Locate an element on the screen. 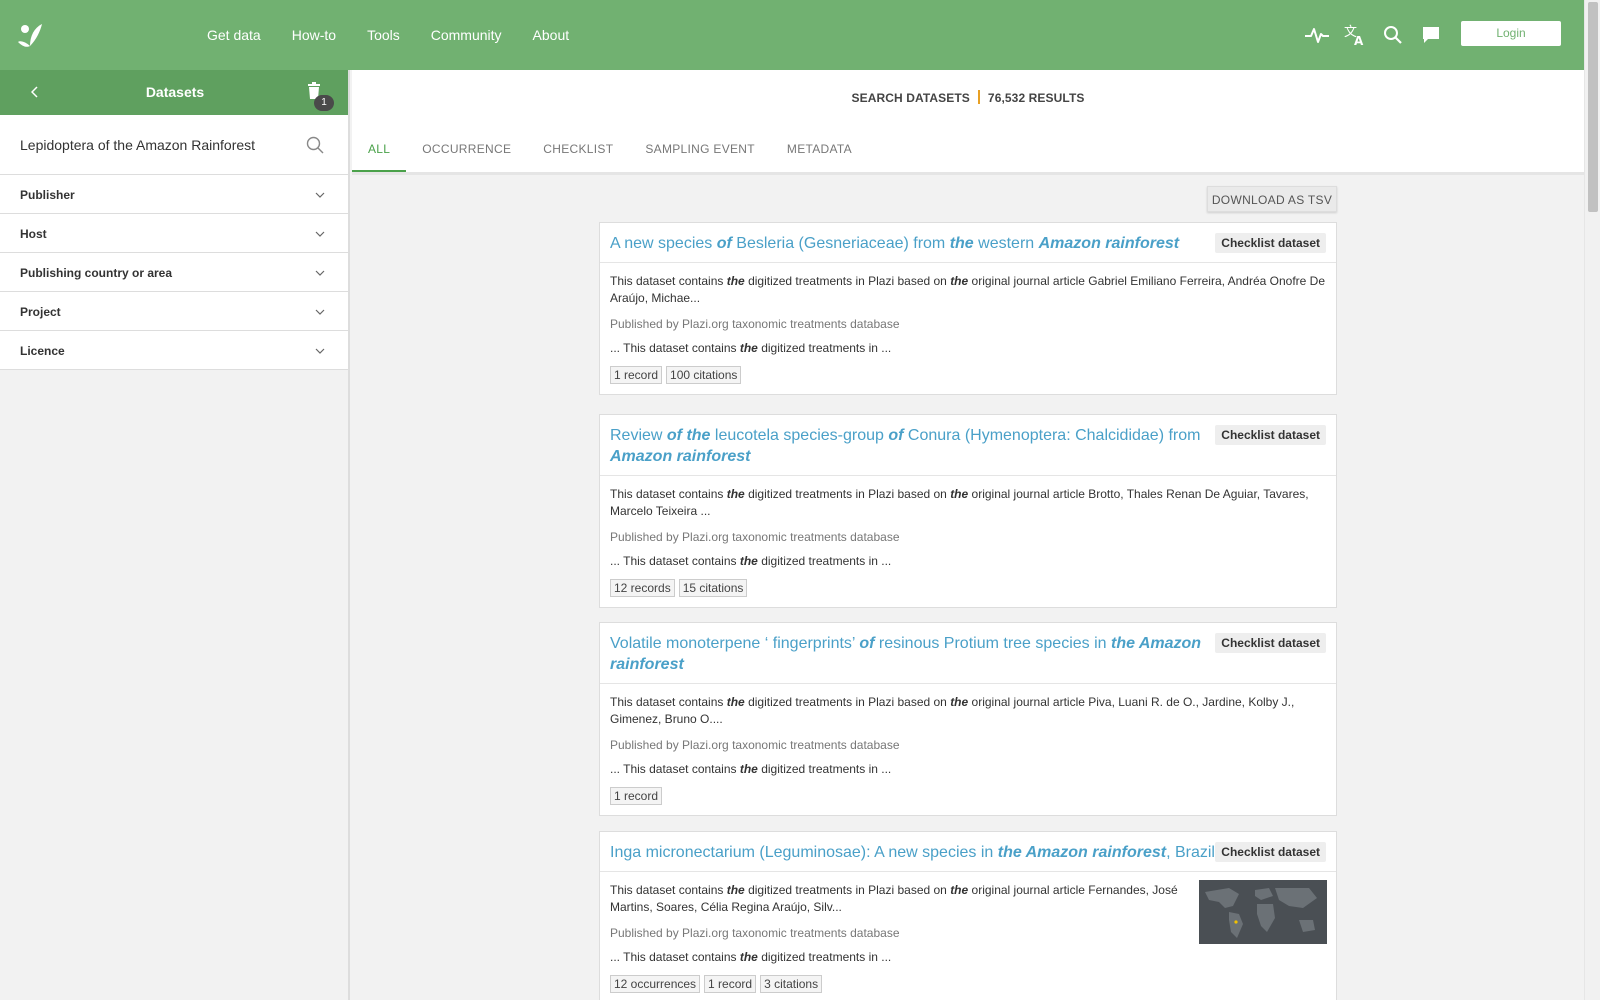 This screenshot has height=1000, width=1600. facet-project: Project is located at coordinates (174, 311).